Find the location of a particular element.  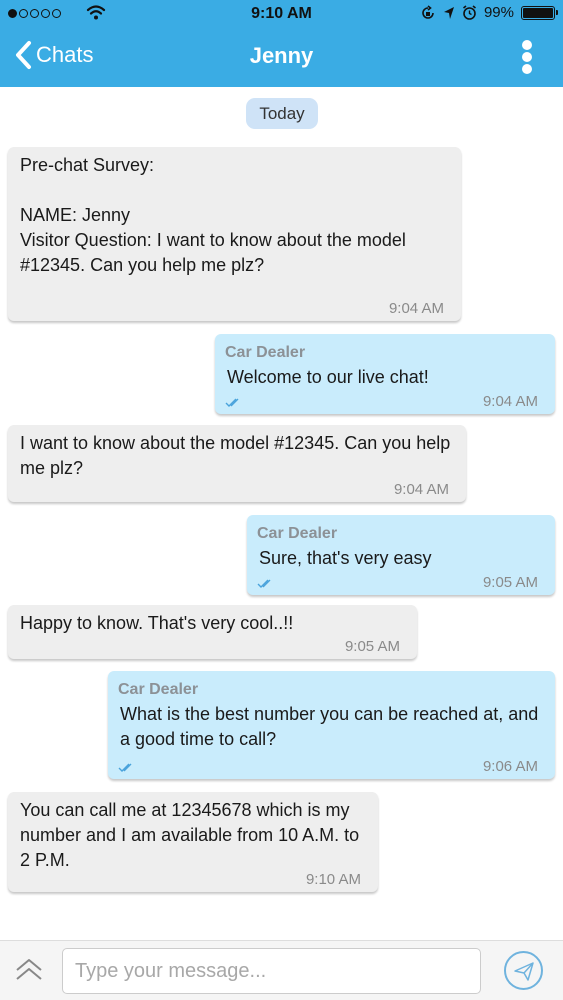

more-options-button is located at coordinates (527, 57).